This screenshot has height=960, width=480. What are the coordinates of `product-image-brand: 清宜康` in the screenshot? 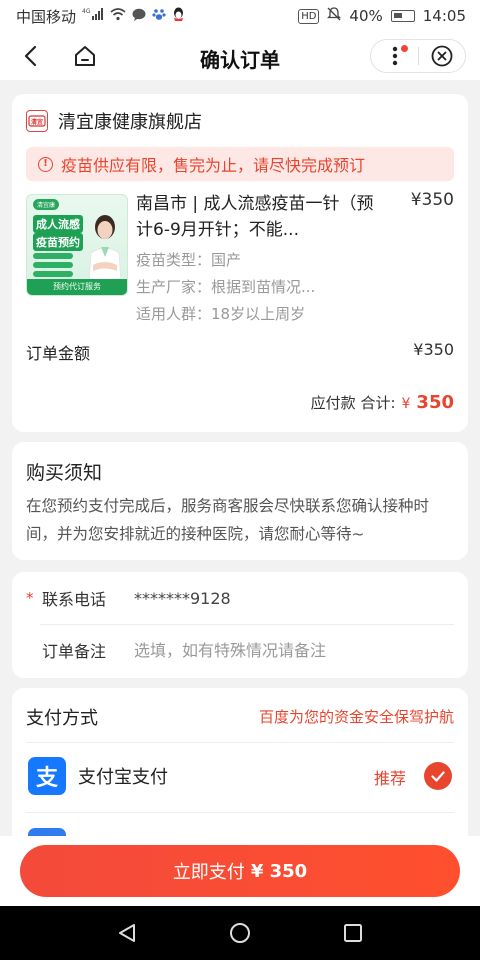 It's located at (46, 204).